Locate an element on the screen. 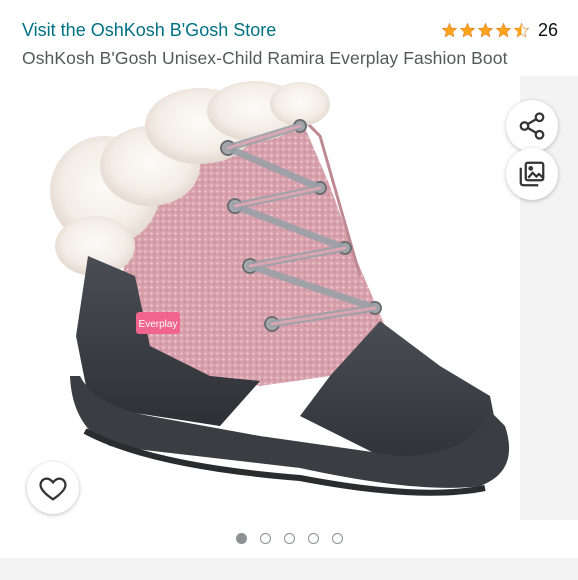  image-viewer-icon is located at coordinates (532, 174).